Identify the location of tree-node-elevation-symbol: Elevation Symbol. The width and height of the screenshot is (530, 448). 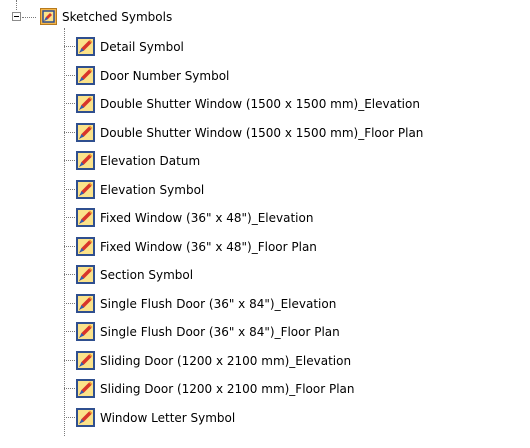
(265, 190).